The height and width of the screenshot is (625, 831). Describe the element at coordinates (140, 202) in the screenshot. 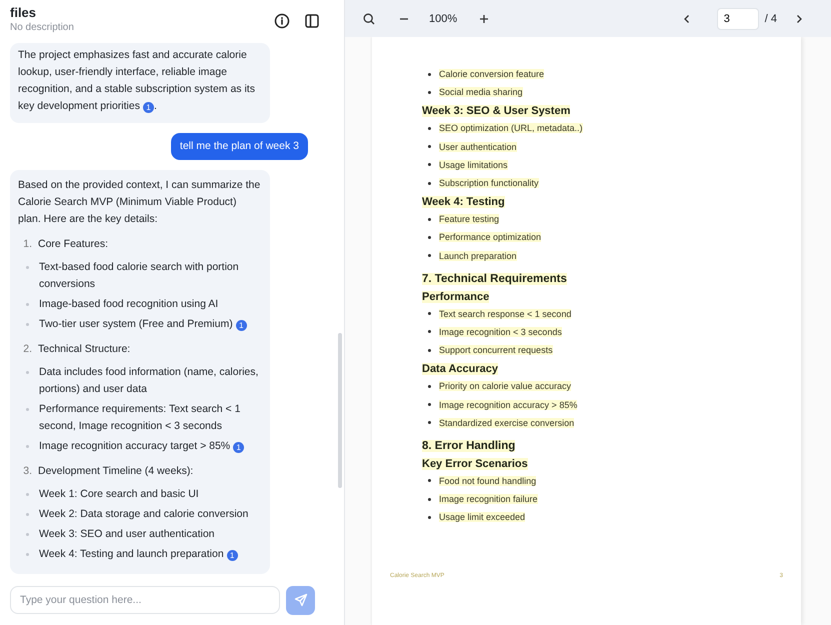

I see `message-text: Based on the provided context, I can summarize the Calorie Search MVP (Minimum Viable Product) plan. Here are the key details:` at that location.